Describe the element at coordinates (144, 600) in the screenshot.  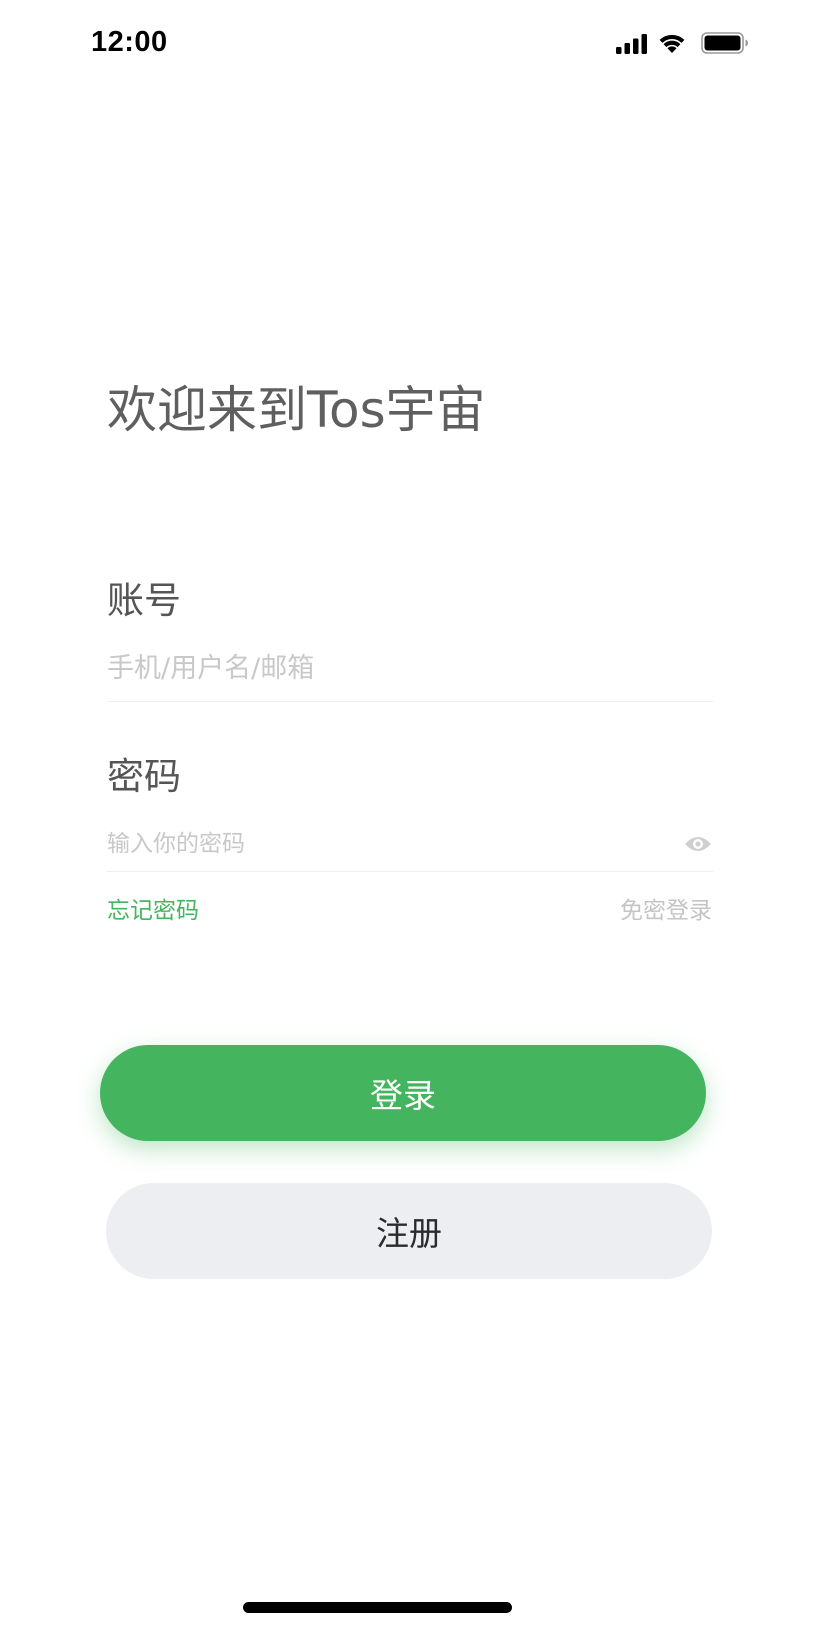
I see `account-label: 账号` at that location.